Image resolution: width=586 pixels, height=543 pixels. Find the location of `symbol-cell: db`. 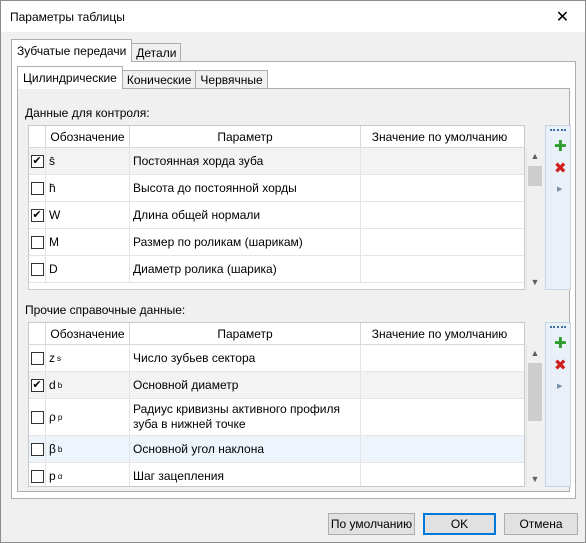

symbol-cell: db is located at coordinates (88, 385).